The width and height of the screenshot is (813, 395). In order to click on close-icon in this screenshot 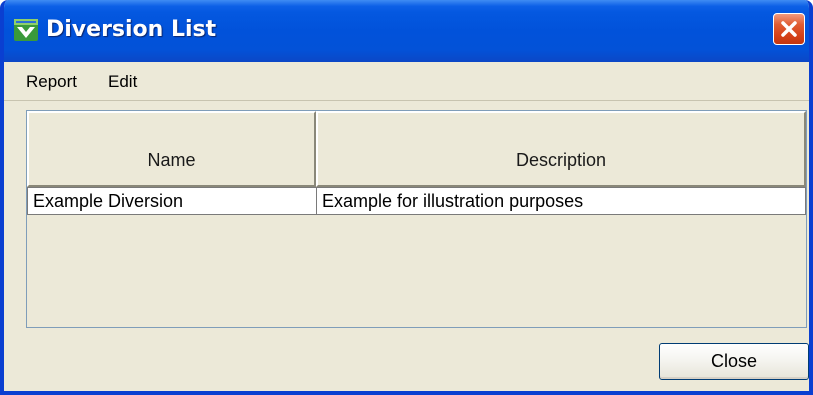, I will do `click(789, 29)`.